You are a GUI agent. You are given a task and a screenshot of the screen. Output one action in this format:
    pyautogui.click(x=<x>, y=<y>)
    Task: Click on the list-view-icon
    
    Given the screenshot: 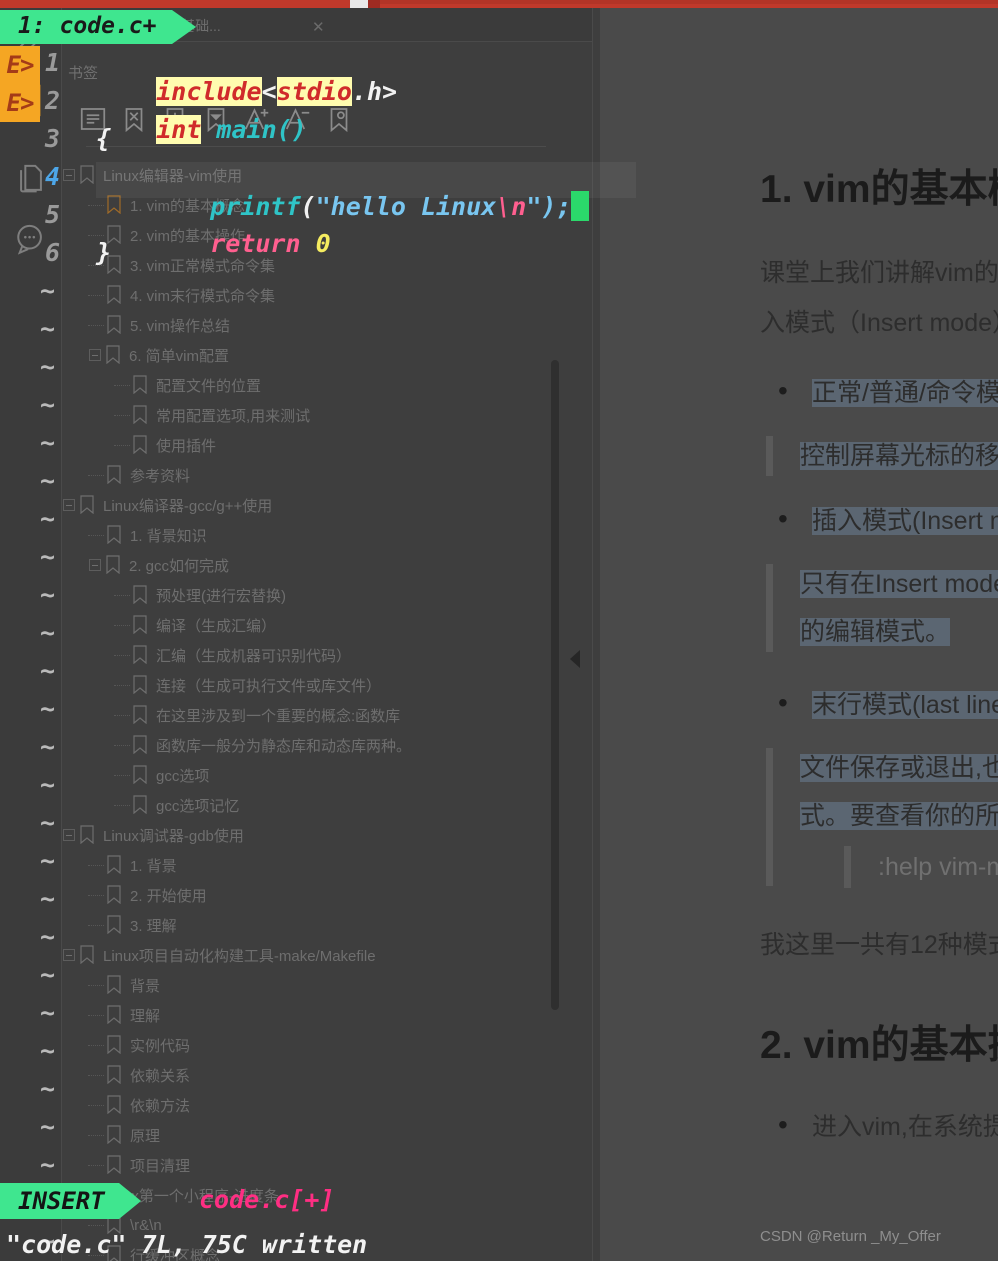 What is the action you would take?
    pyautogui.click(x=95, y=121)
    